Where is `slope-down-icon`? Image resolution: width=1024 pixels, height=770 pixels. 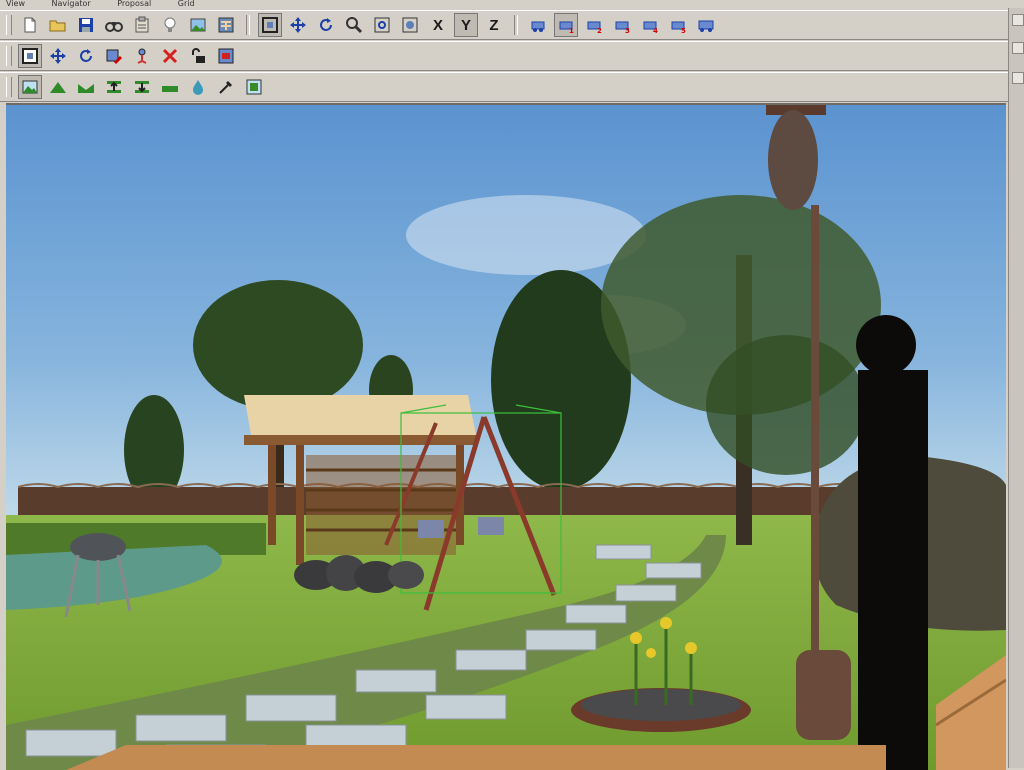 slope-down-icon is located at coordinates (142, 87).